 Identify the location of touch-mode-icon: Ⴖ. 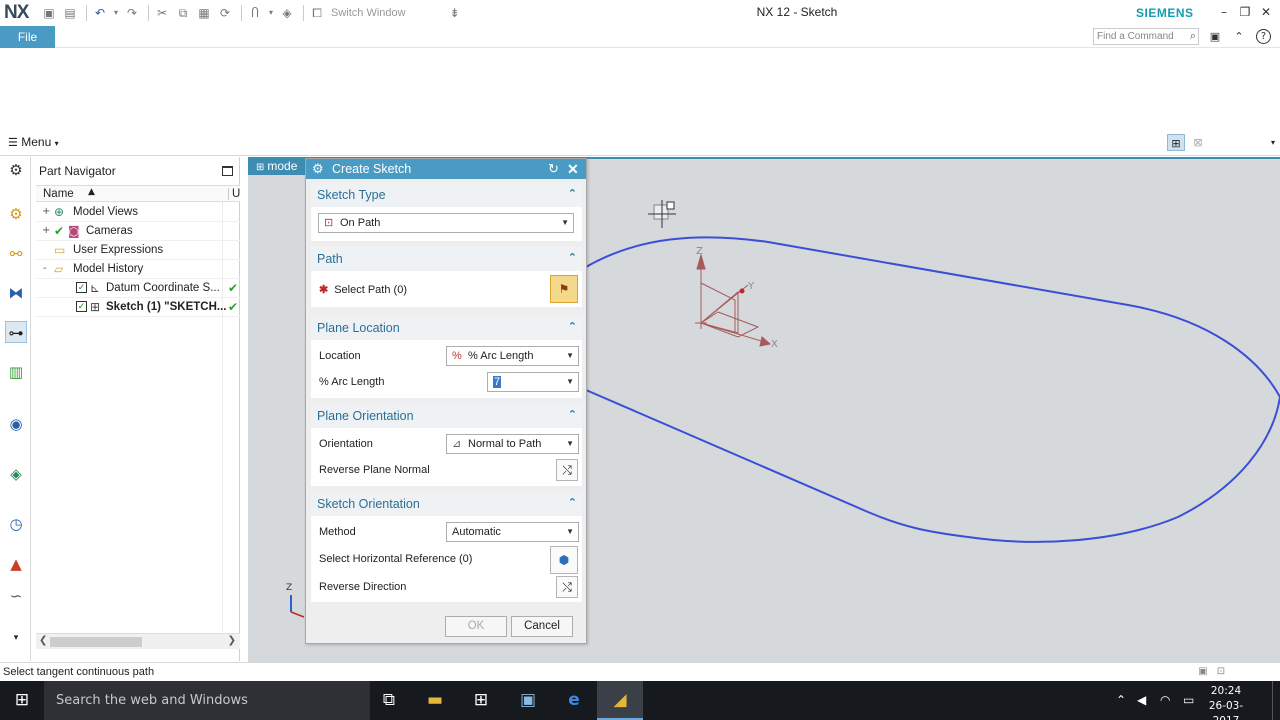
(255, 13).